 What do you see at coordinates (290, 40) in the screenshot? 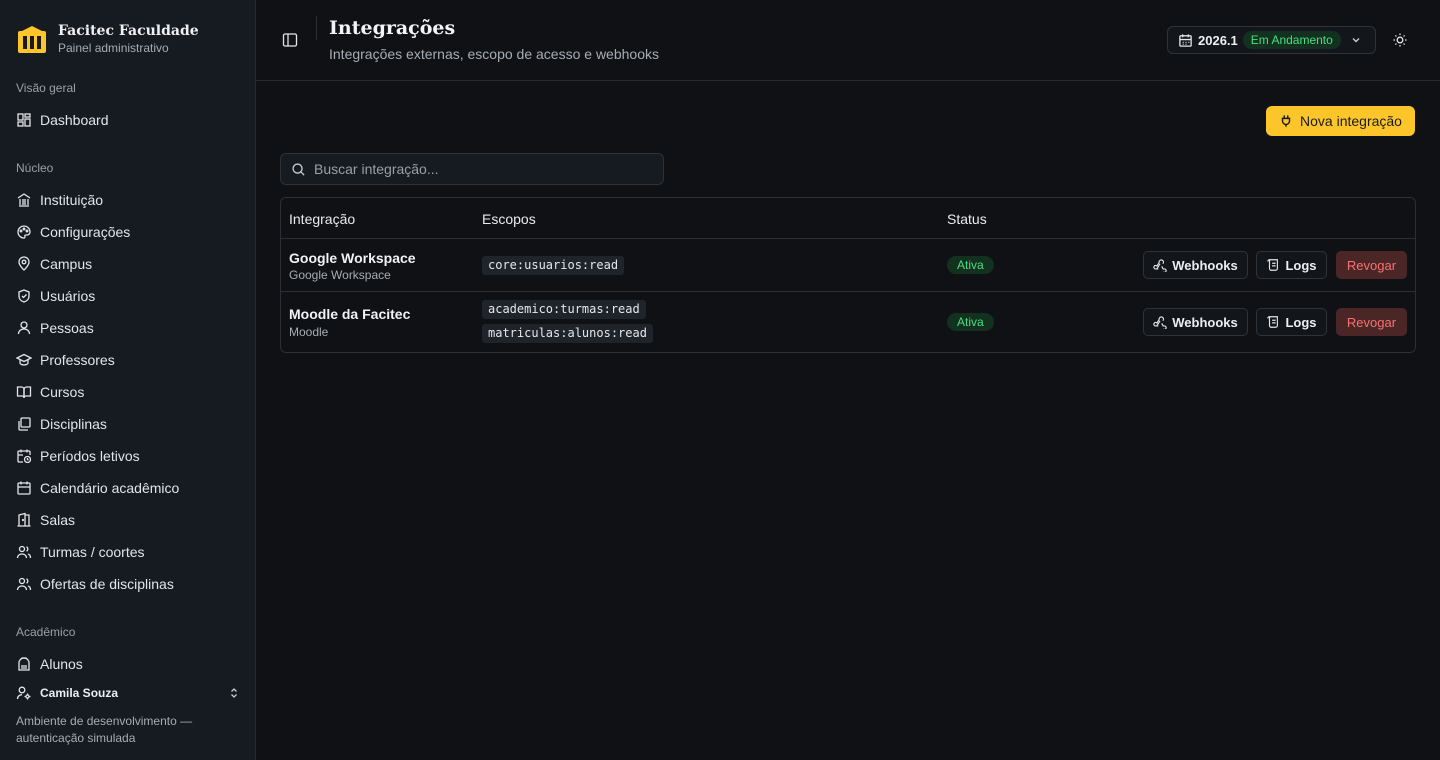
I see `sidebar-toggle-button` at bounding box center [290, 40].